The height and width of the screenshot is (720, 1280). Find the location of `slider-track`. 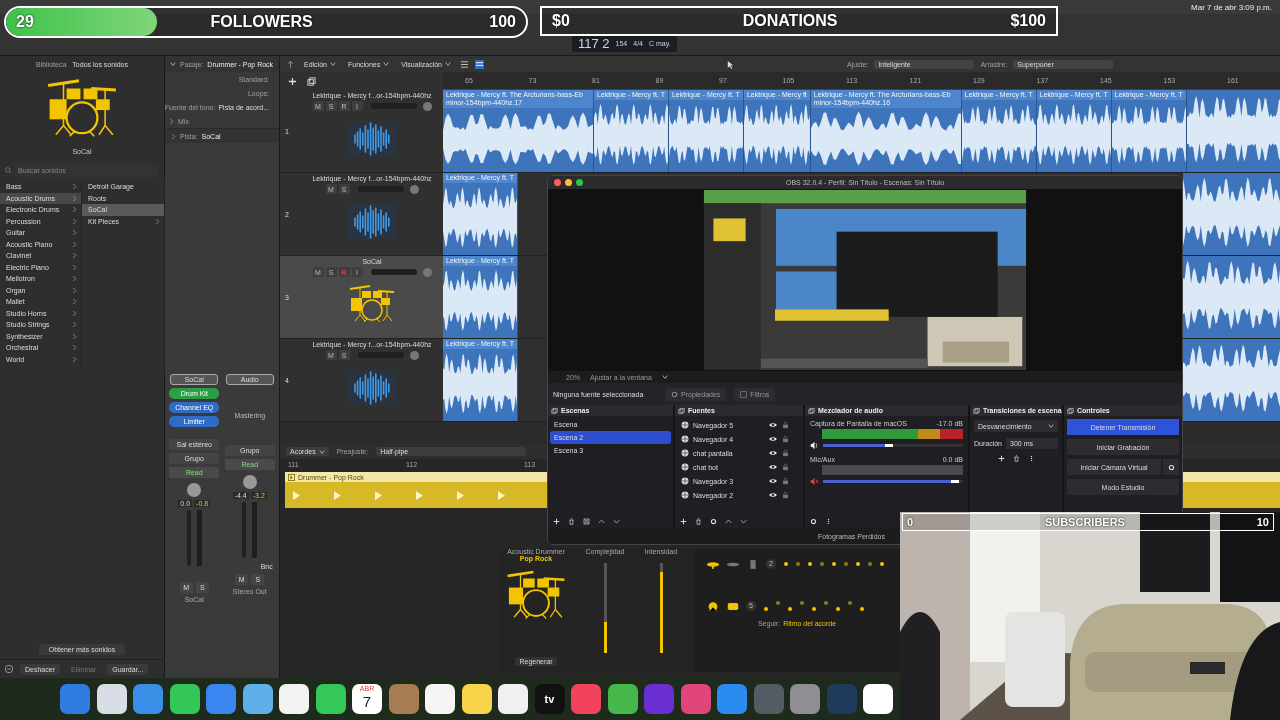

slider-track is located at coordinates (605, 608).